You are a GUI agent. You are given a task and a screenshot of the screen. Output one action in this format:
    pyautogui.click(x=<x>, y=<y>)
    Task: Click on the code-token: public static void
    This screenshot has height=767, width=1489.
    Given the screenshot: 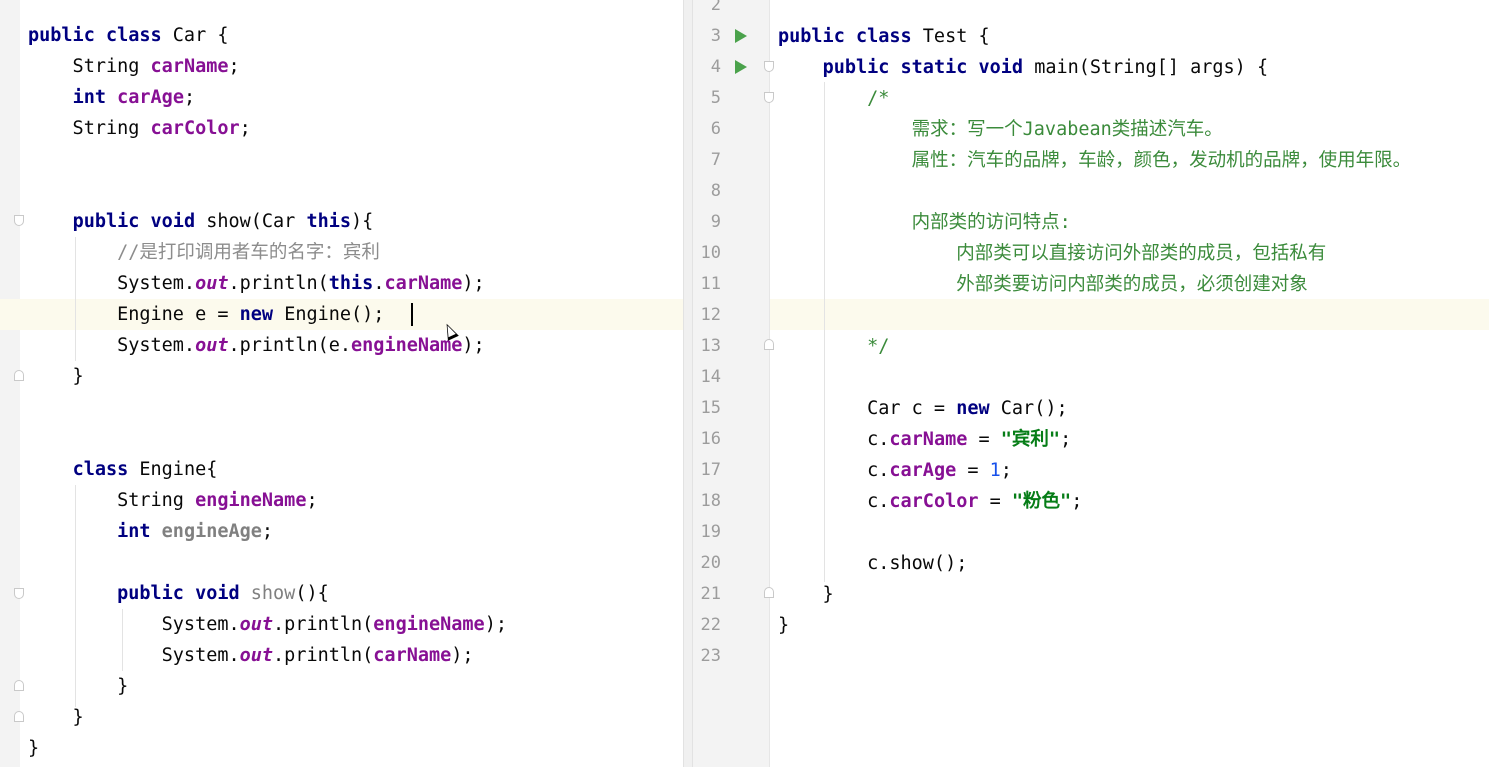 What is the action you would take?
    pyautogui.click(x=928, y=67)
    